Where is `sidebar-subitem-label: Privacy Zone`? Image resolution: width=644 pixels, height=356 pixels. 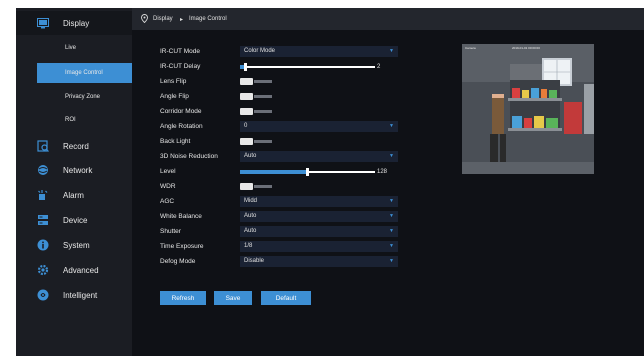 sidebar-subitem-label: Privacy Zone is located at coordinates (83, 97).